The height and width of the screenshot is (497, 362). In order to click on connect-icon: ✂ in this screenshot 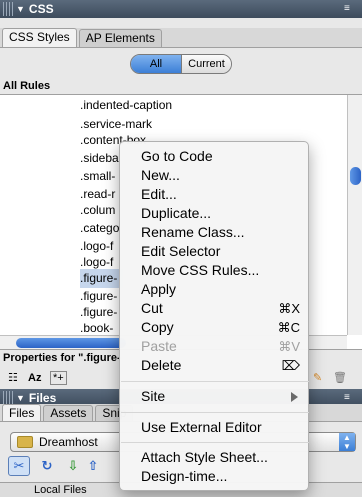, I will do `click(19, 466)`.